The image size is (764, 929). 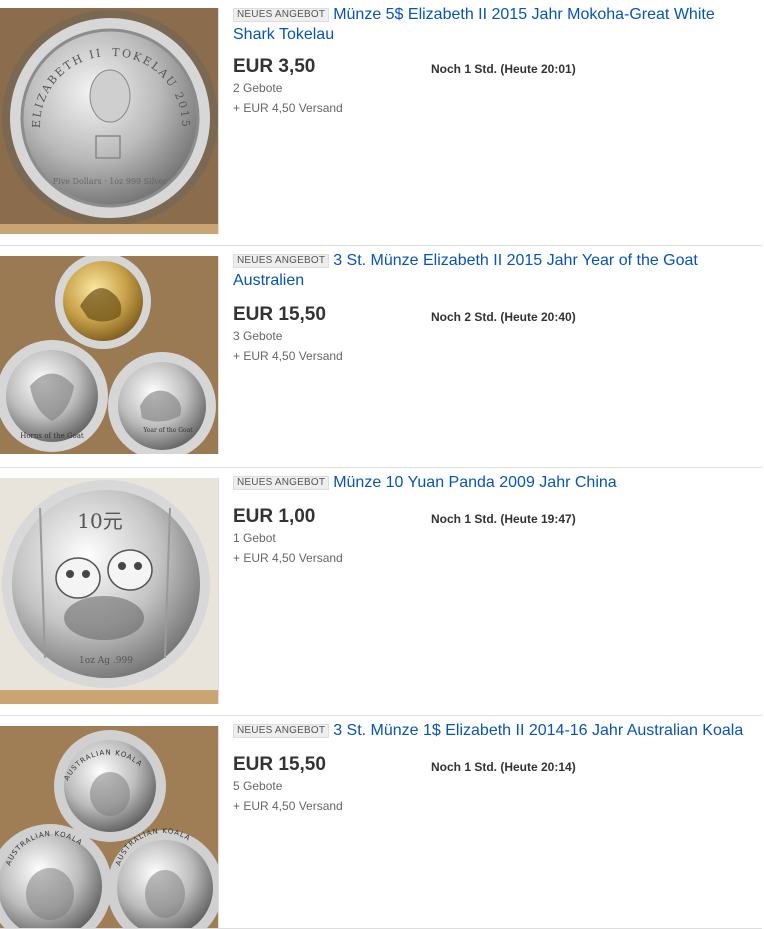 What do you see at coordinates (167, 430) in the screenshot?
I see `coin-right-text: Year of the Goat` at bounding box center [167, 430].